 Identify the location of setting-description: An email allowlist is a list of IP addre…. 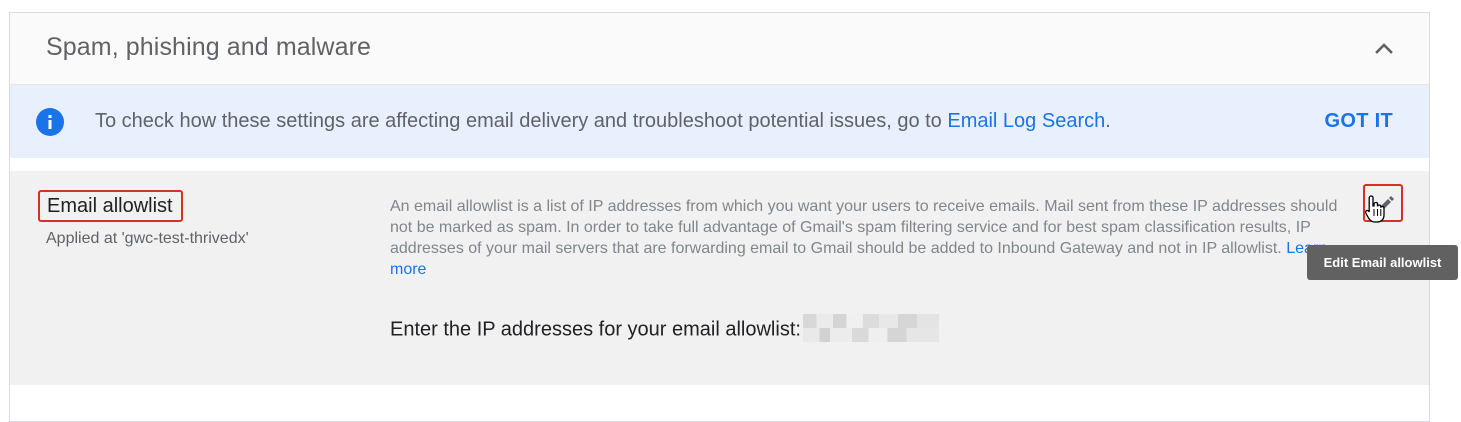
(865, 238).